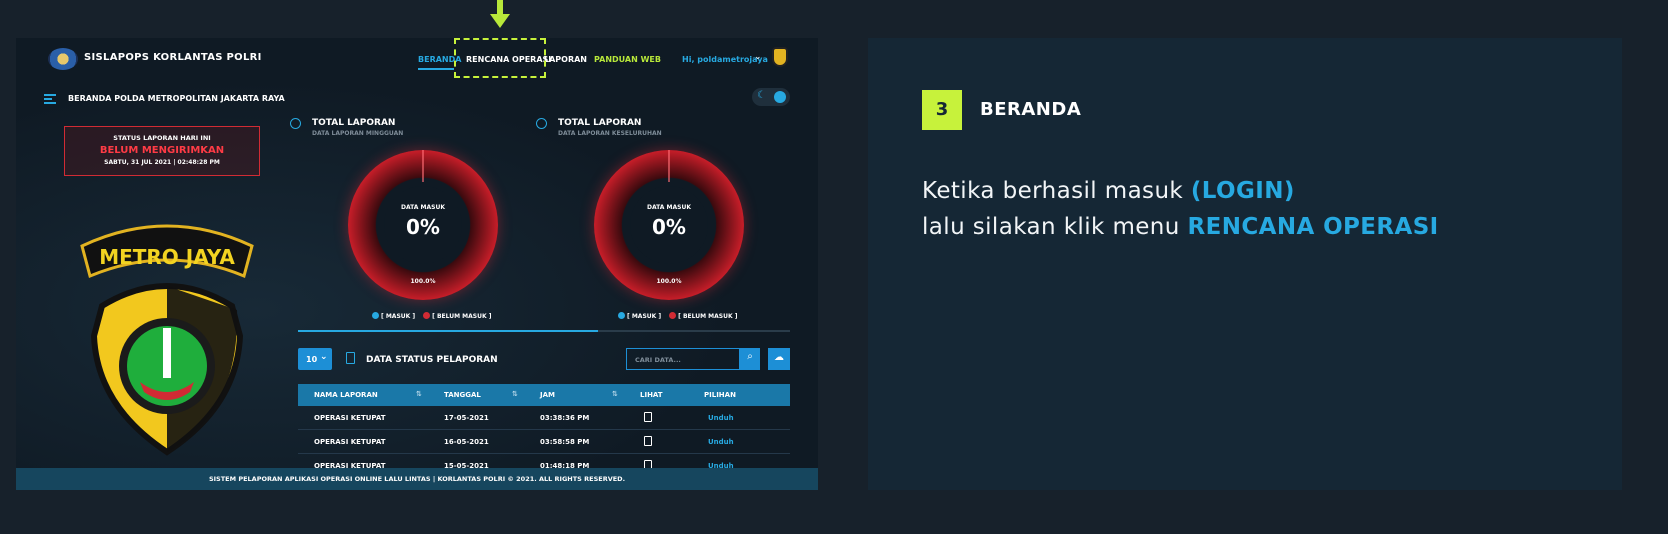 This screenshot has width=1668, height=534. I want to click on instruction-line-2: lalu silakan klik menu RENCANA OPERASI, so click(1180, 227).